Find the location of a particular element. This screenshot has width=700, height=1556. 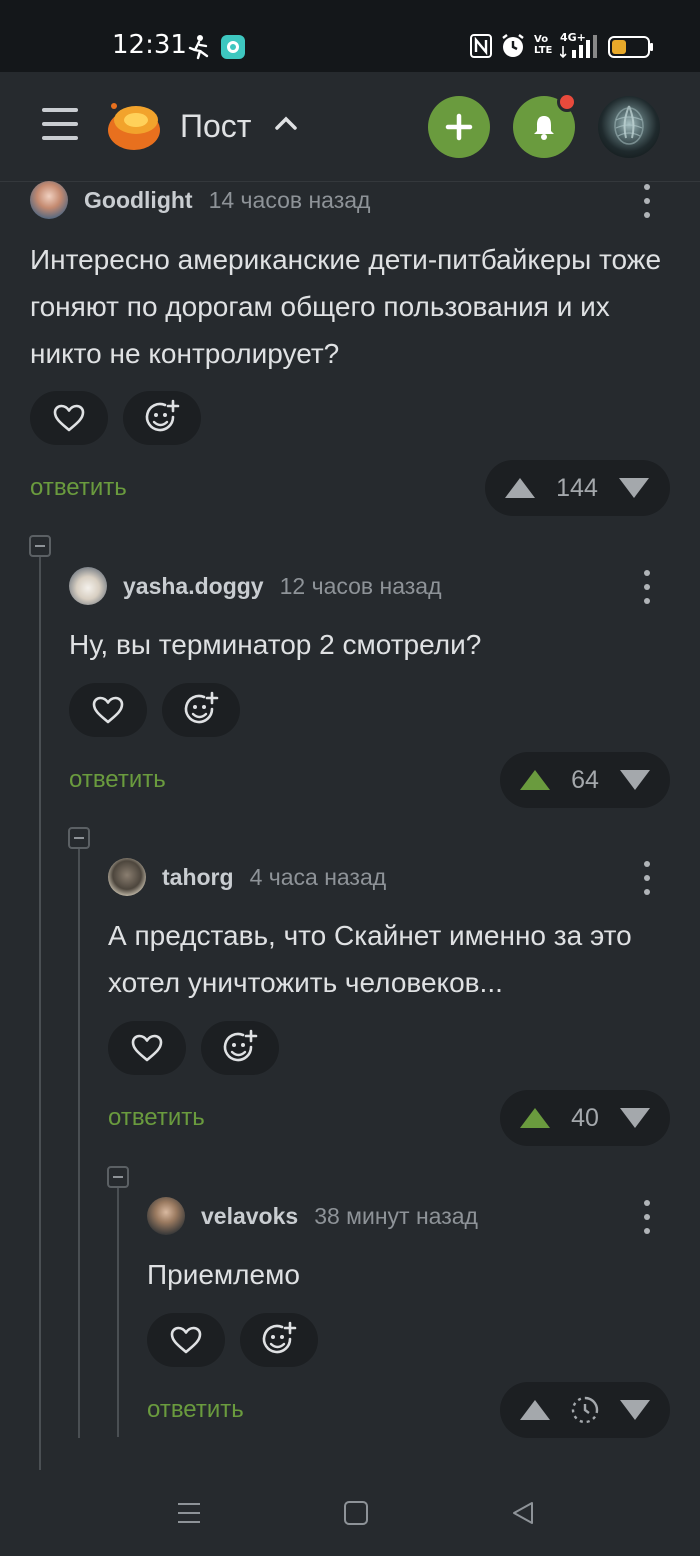

comment-score: 64 is located at coordinates (585, 779).